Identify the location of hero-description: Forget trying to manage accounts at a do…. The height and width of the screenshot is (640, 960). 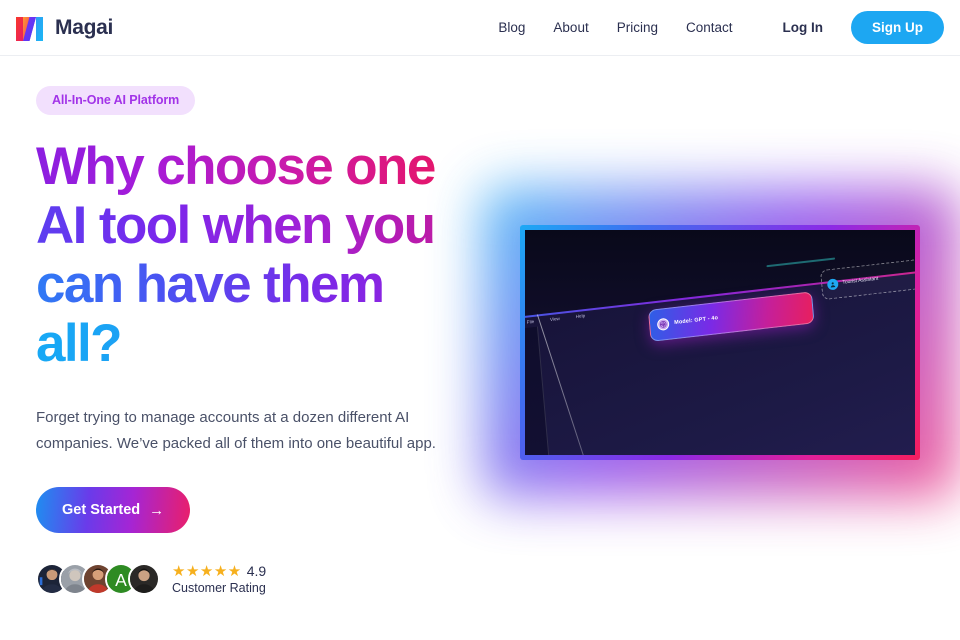
(236, 430).